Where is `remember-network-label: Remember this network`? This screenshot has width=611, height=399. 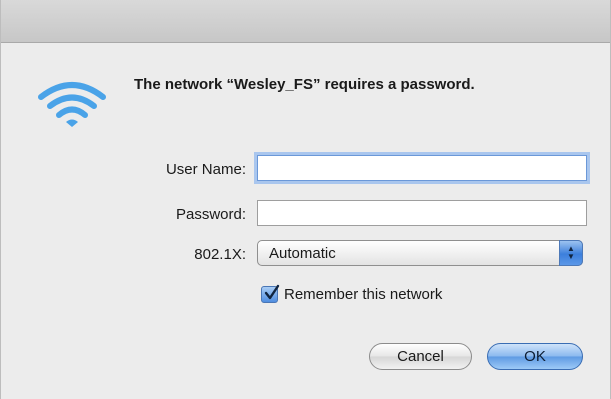
remember-network-label: Remember this network is located at coordinates (363, 294).